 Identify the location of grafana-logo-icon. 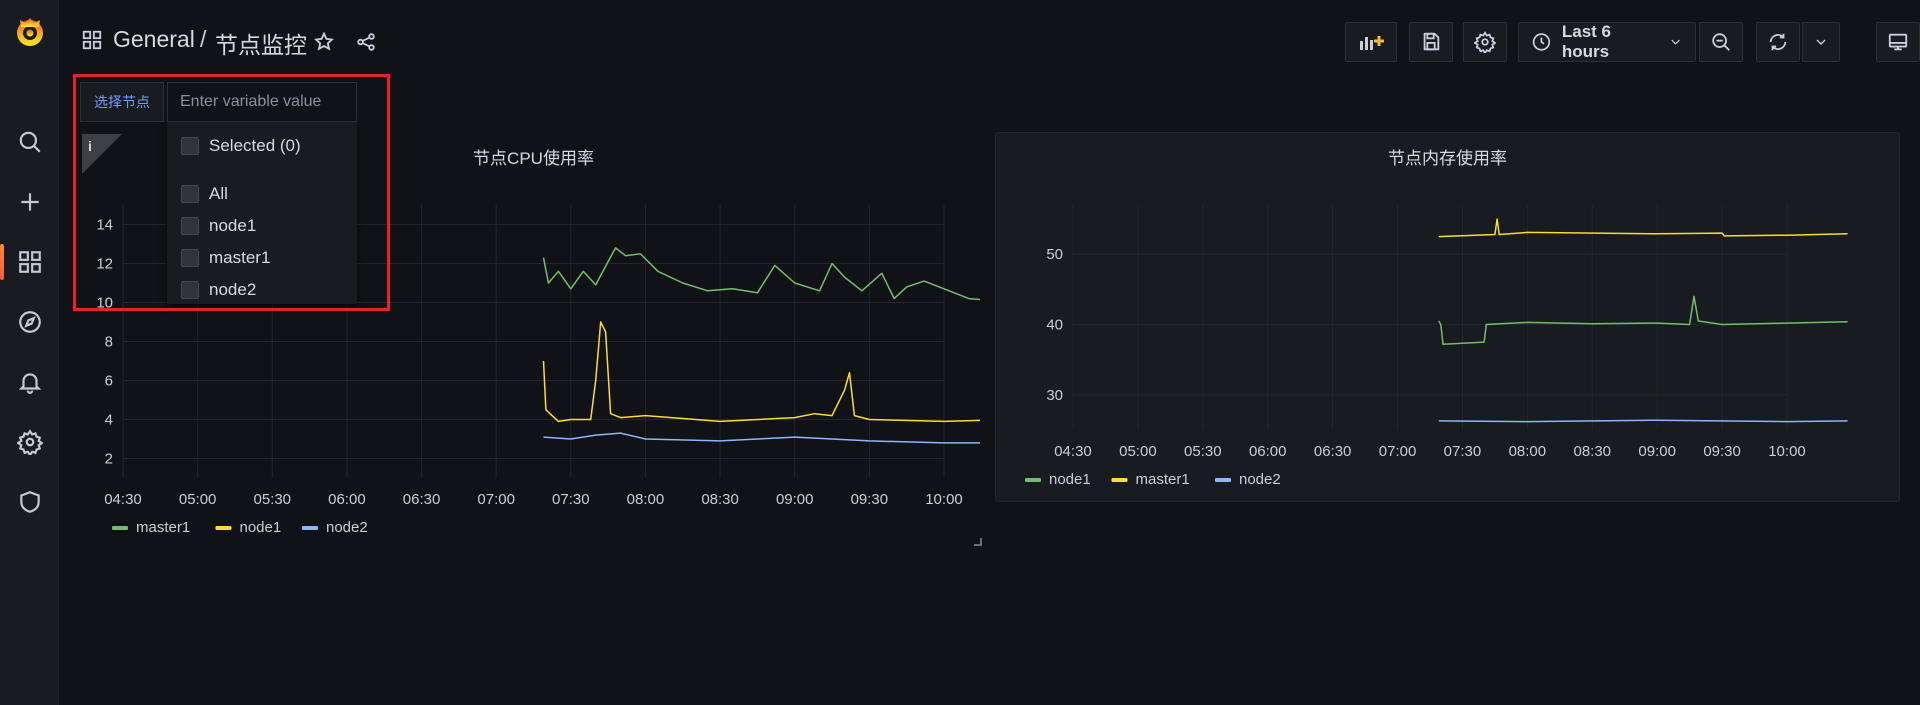
(30, 32).